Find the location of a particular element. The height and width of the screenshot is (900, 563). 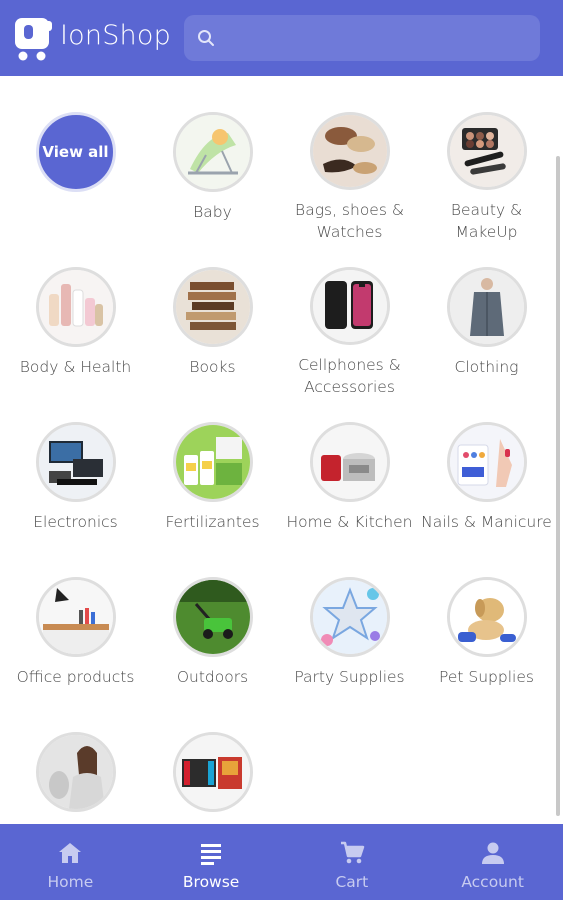

scrollbar is located at coordinates (558, 486).